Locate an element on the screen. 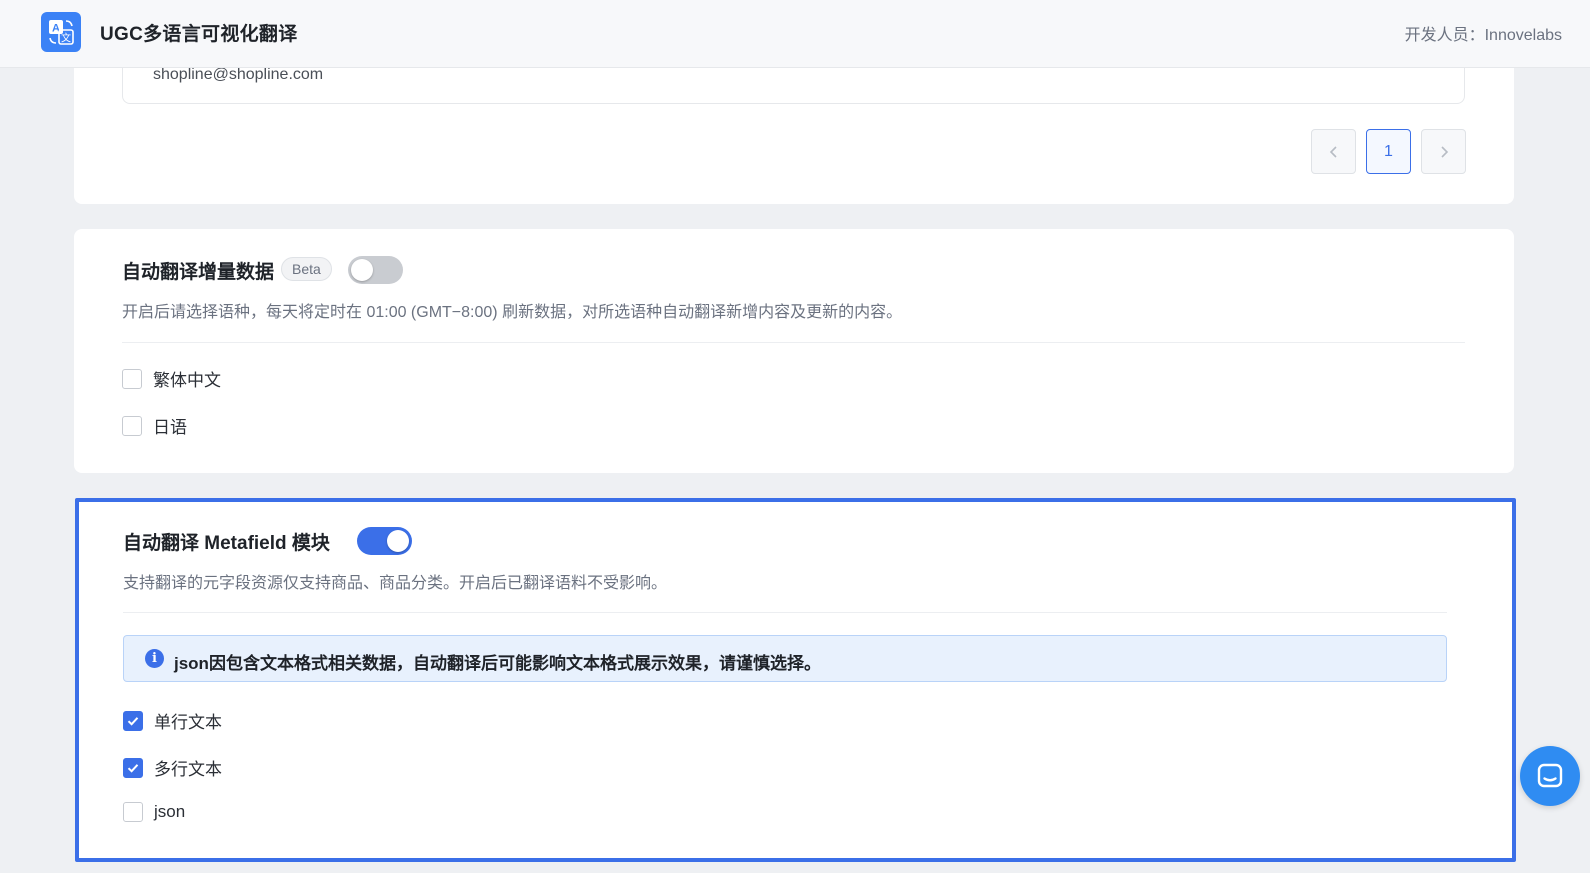  metafield-type-option: 多行文本 is located at coordinates (172, 767).